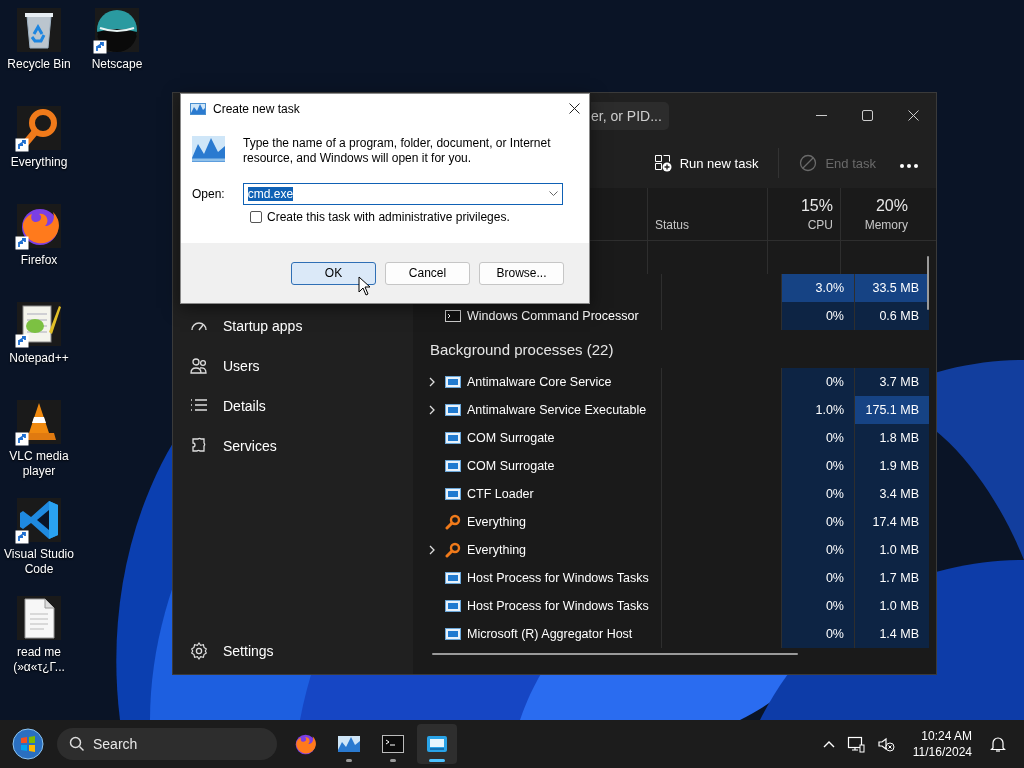 The image size is (1024, 768). I want to click on memory-cell: 33.5 MB, so click(891, 288).